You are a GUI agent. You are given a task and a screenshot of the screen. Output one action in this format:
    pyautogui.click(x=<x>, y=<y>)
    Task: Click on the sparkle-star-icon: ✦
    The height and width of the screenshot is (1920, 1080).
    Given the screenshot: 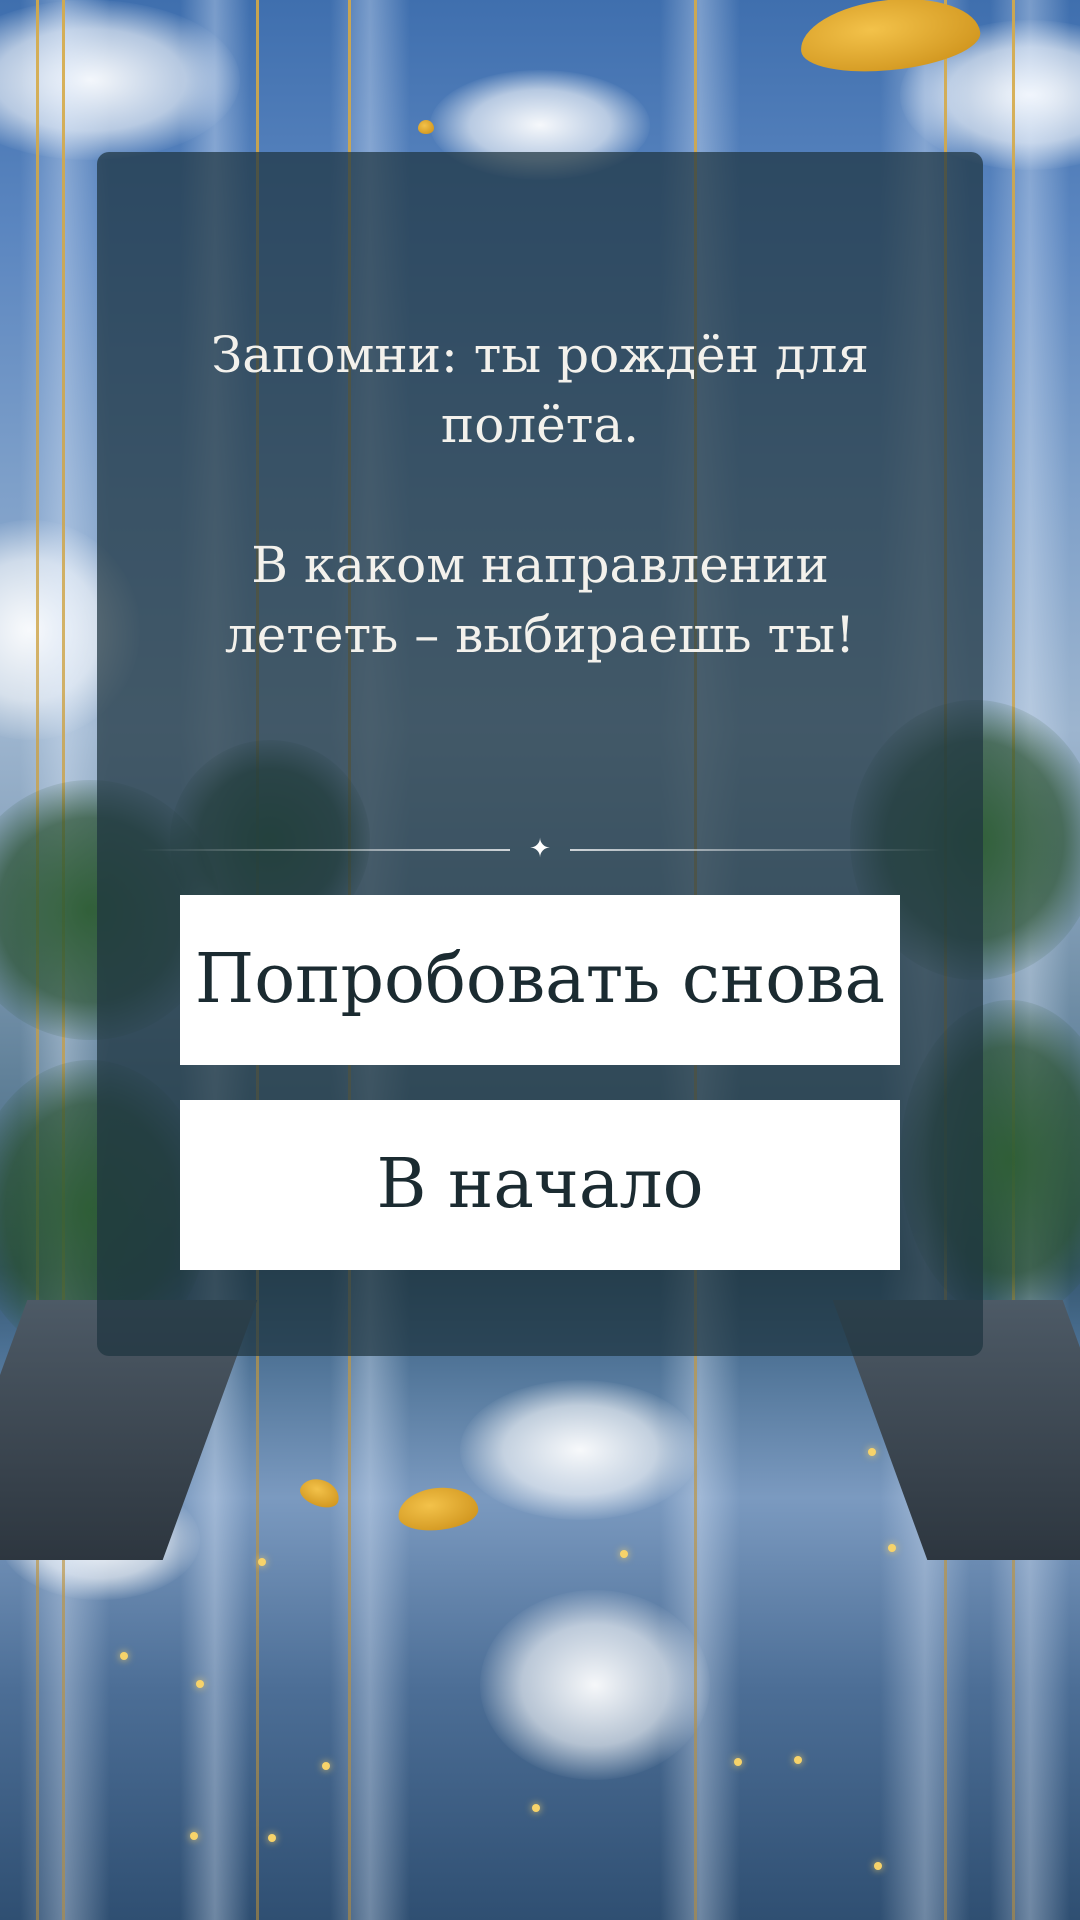 What is the action you would take?
    pyautogui.click(x=540, y=849)
    